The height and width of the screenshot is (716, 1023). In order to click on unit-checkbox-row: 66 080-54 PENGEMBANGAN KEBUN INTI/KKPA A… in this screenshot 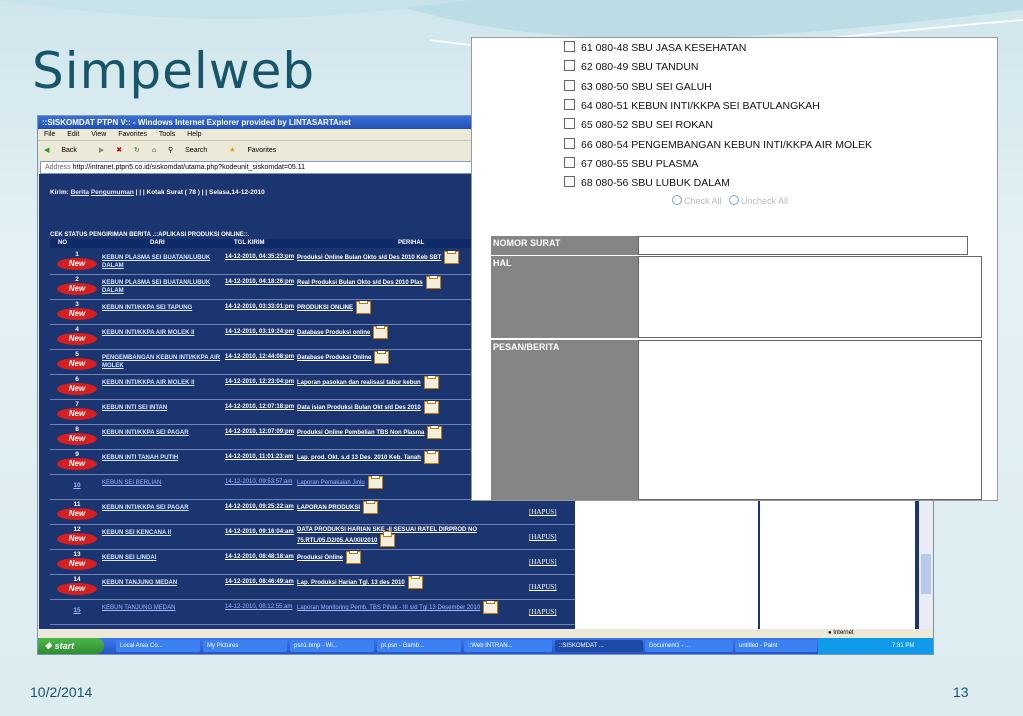, I will do `click(718, 147)`.